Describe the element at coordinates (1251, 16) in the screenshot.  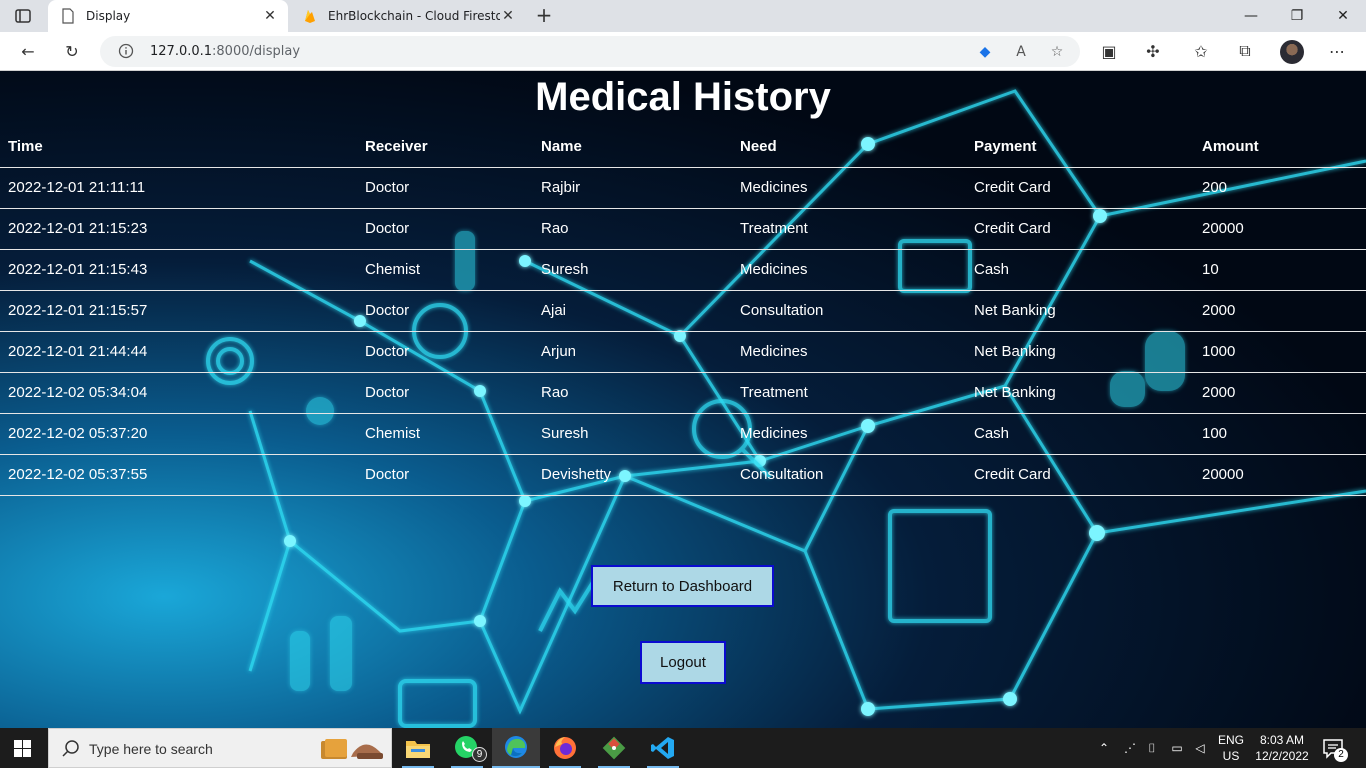
I see `minimize-icon: —` at that location.